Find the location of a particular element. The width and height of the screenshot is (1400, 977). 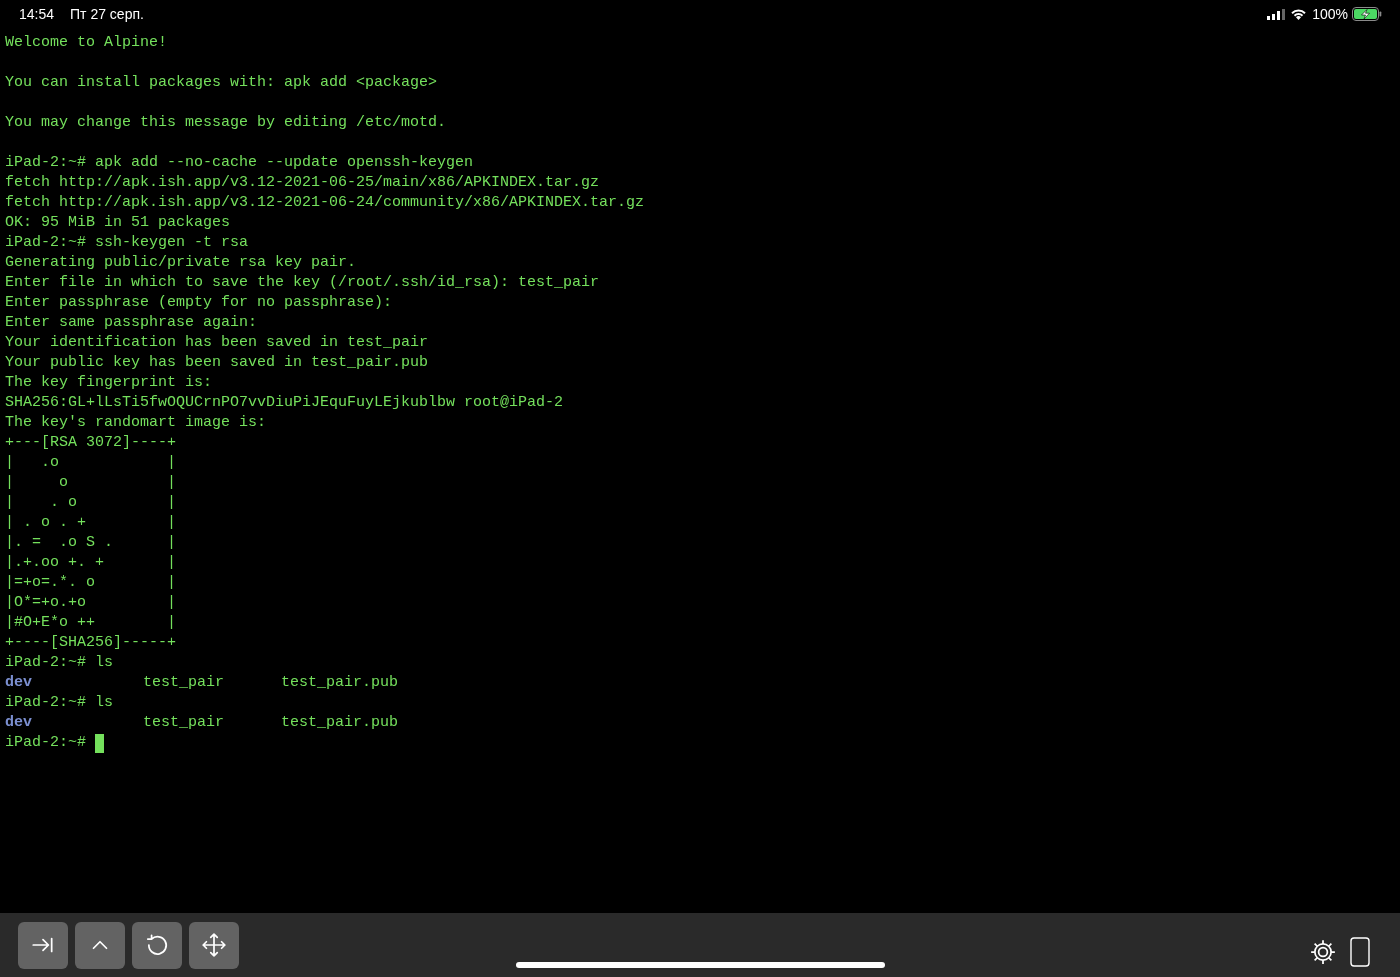

terminal-line: |.+.oo +. + | is located at coordinates (91, 563).